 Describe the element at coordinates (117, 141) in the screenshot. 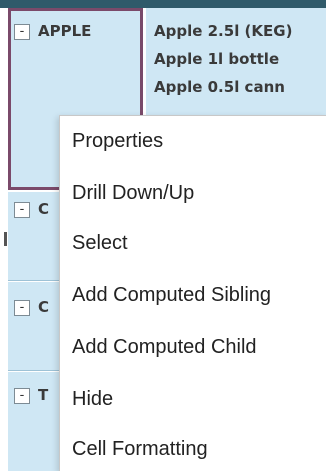

I see `menu-item-properties: Properties` at that location.